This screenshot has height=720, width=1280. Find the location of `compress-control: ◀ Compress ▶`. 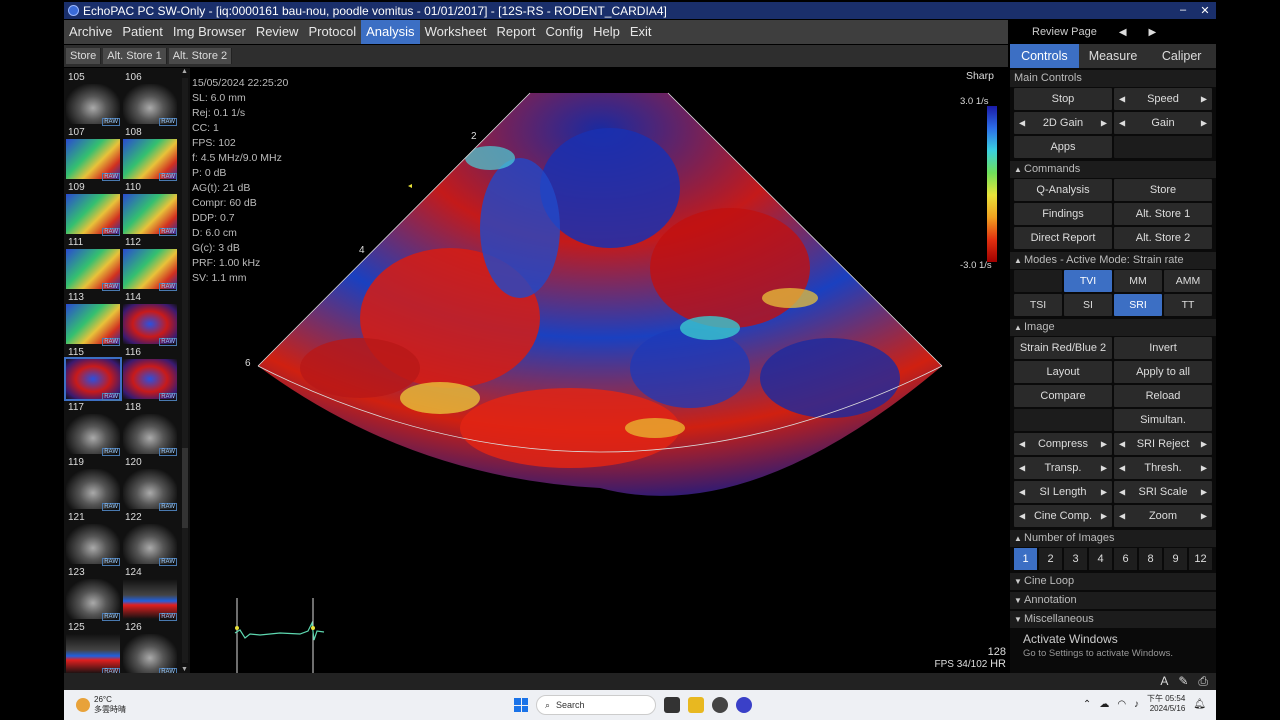

compress-control: ◀ Compress ▶ is located at coordinates (1063, 444).